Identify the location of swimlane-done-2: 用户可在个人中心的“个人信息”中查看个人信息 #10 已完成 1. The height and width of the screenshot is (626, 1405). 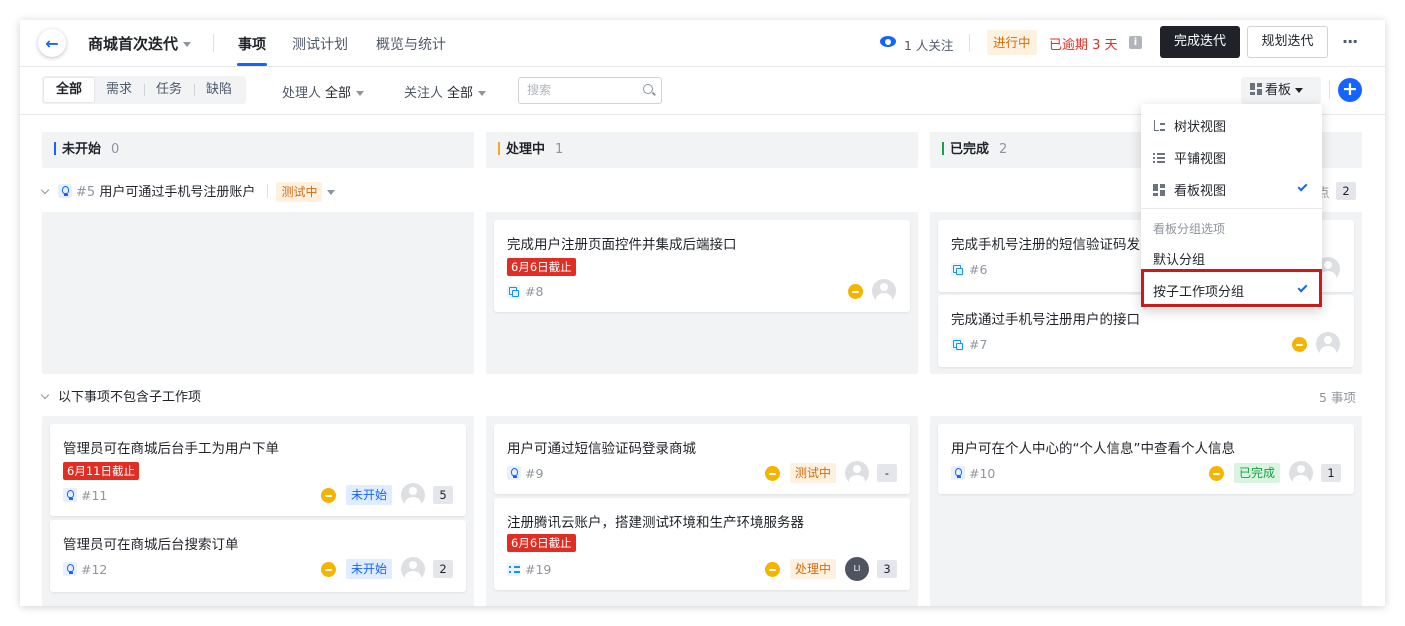
(1146, 511).